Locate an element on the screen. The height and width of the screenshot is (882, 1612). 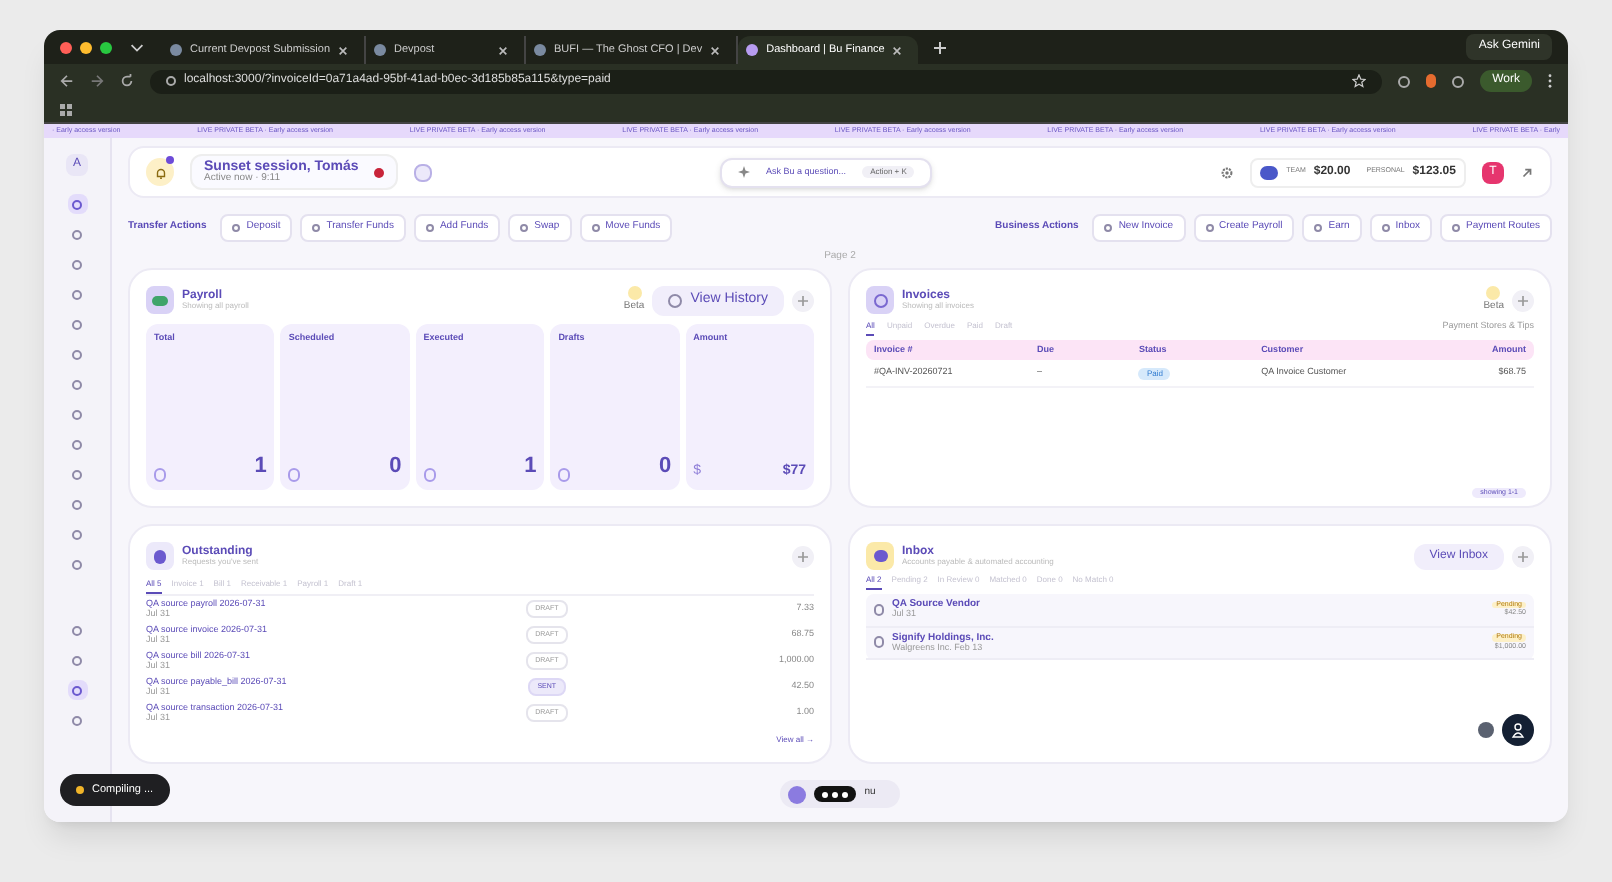
maximize-icon is located at coordinates (106, 47).